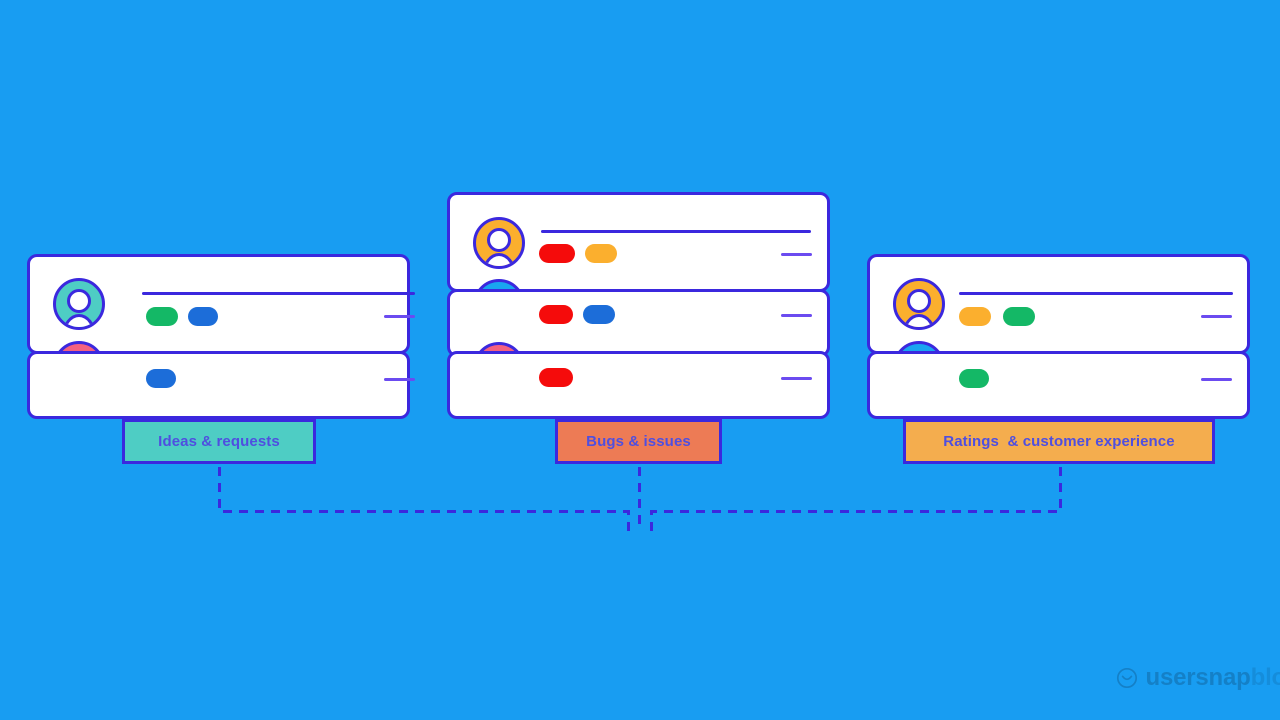 Image resolution: width=1280 pixels, height=720 pixels. I want to click on watermark-suffix: blo, so click(1265, 677).